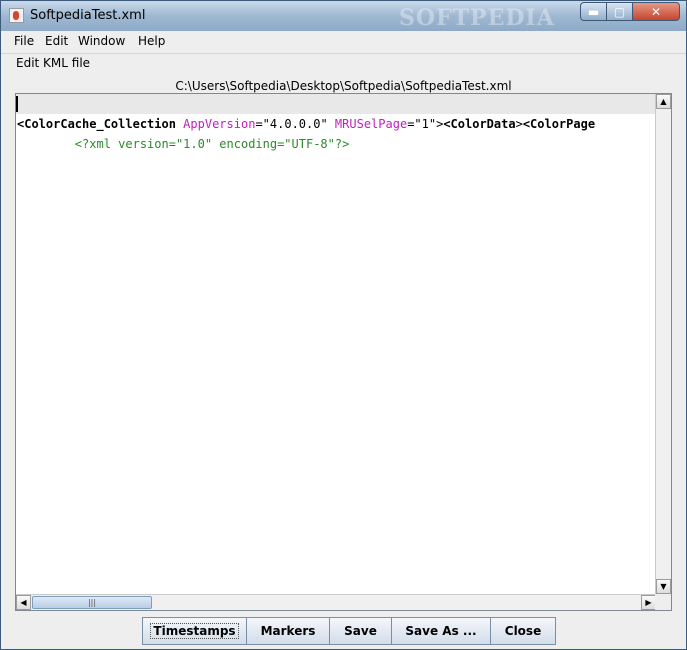  What do you see at coordinates (477, 18) in the screenshot?
I see `softpedia-watermark: SOFTPEDIA` at bounding box center [477, 18].